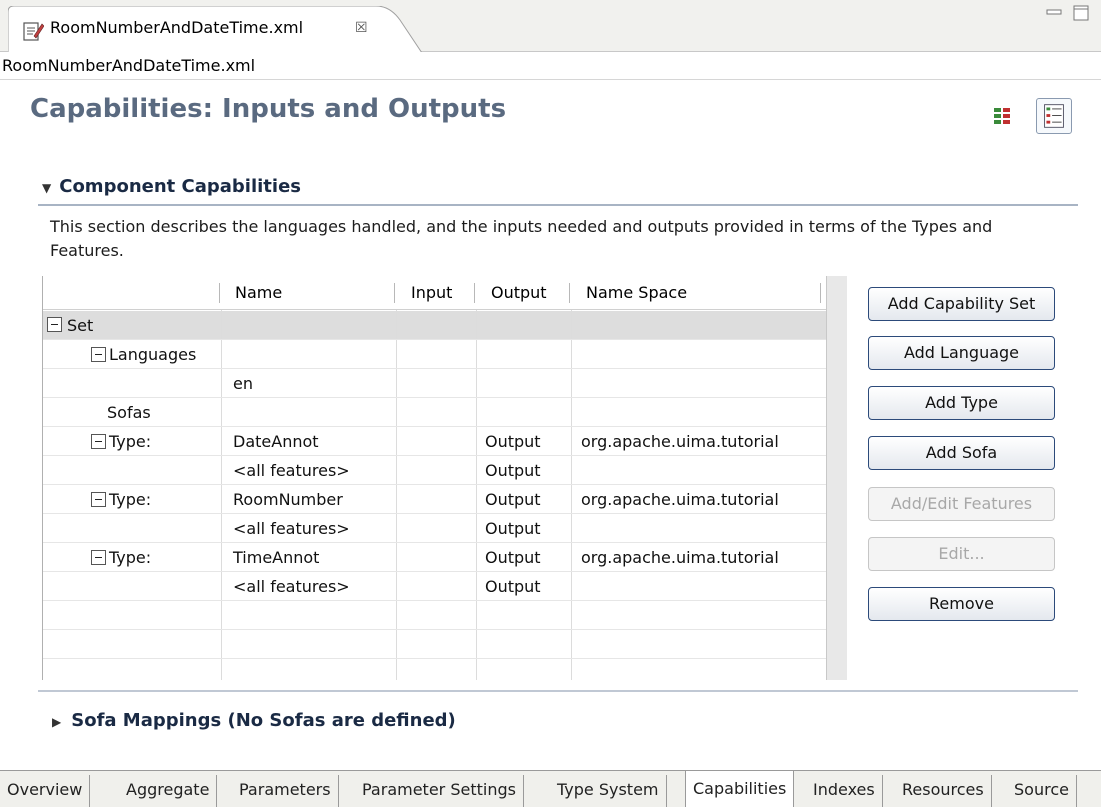 Image resolution: width=1101 pixels, height=807 pixels. What do you see at coordinates (177, 27) in the screenshot?
I see `editor-tab-title: RoomNumberAndDateTime.xml` at bounding box center [177, 27].